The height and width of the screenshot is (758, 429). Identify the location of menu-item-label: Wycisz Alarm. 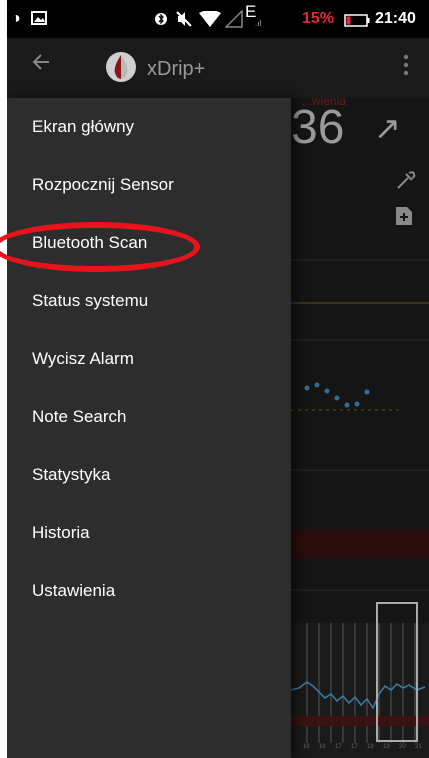
(83, 358).